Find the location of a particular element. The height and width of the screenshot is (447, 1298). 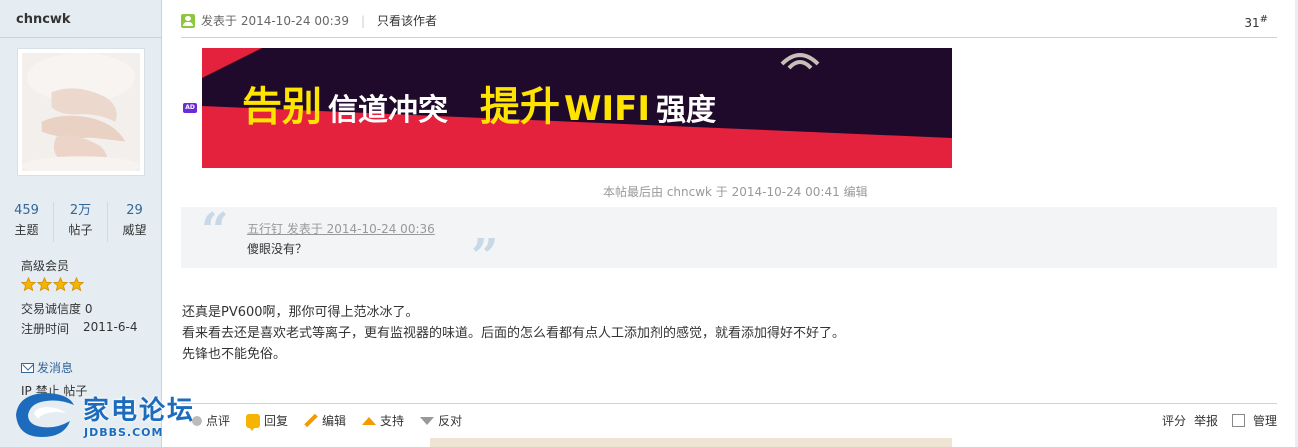

envelope-icon is located at coordinates (27, 367).